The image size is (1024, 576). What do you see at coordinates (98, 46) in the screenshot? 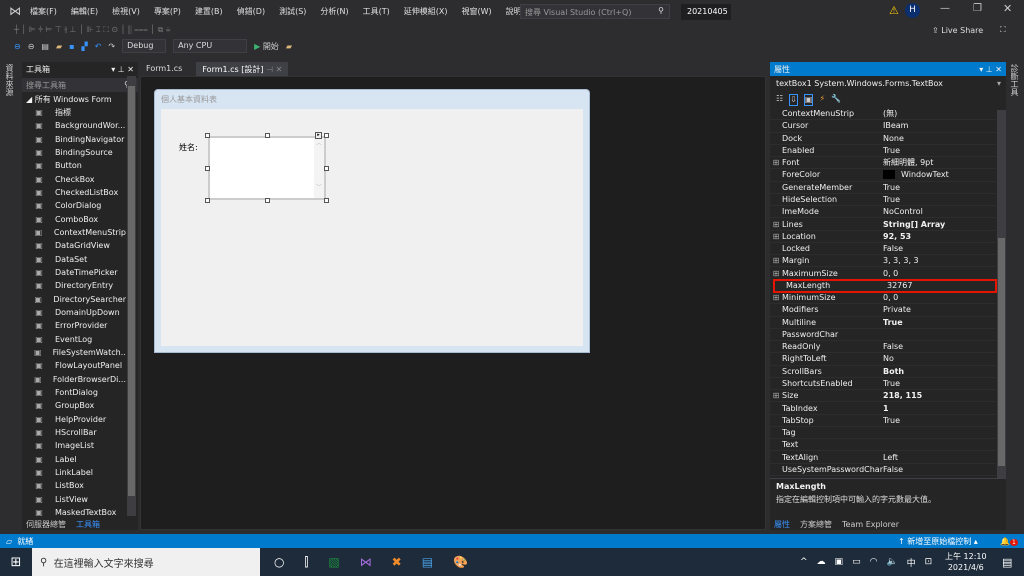
I see `undo-icon: ↶` at bounding box center [98, 46].